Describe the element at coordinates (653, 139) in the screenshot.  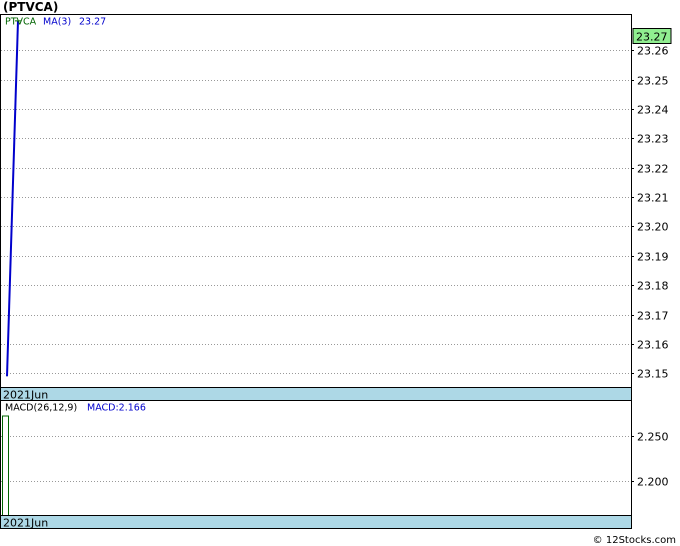
I see `price-tick-label: 23.23` at that location.